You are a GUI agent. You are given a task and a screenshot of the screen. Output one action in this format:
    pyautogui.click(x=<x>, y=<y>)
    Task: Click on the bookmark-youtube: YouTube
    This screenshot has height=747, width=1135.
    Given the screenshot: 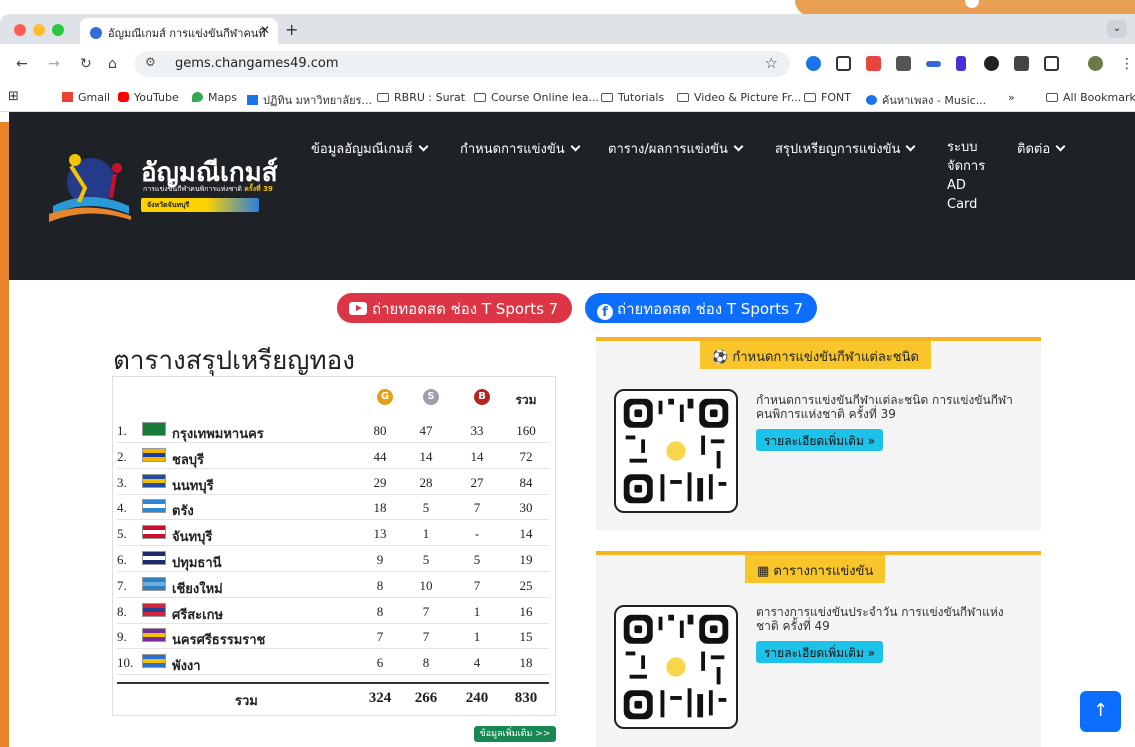 What is the action you would take?
    pyautogui.click(x=148, y=97)
    